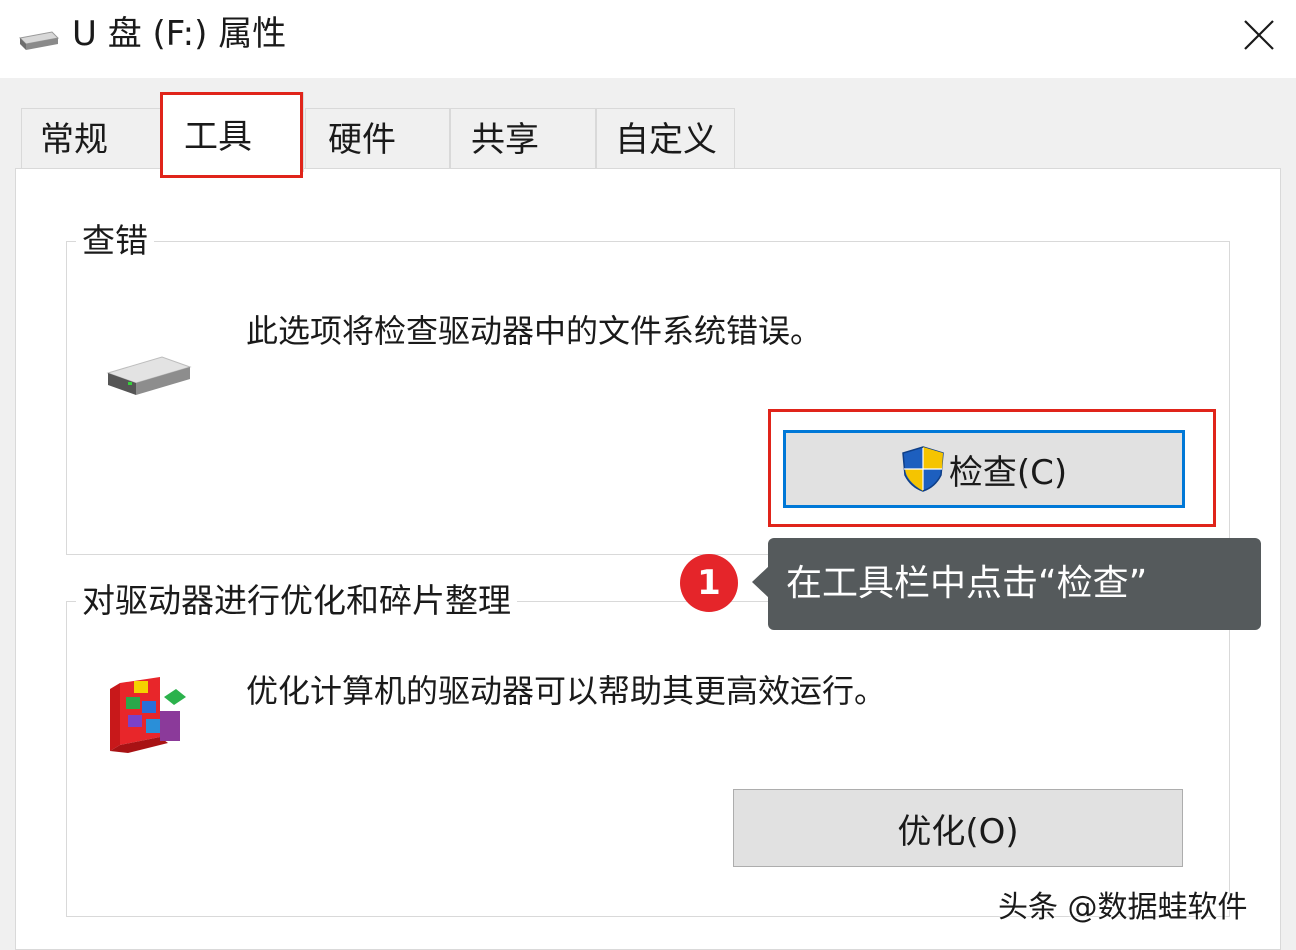  I want to click on optimize-button-label: 优化(O), so click(958, 831).